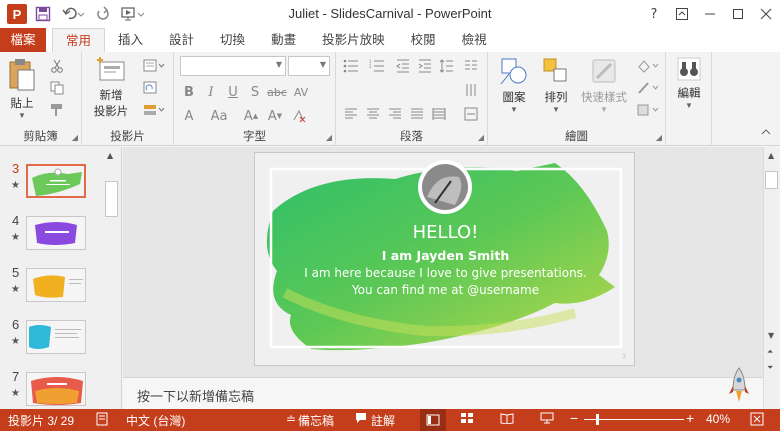 This screenshot has width=780, height=431. What do you see at coordinates (689, 83) in the screenshot?
I see `editing-button: 編輯 ▼` at bounding box center [689, 83].